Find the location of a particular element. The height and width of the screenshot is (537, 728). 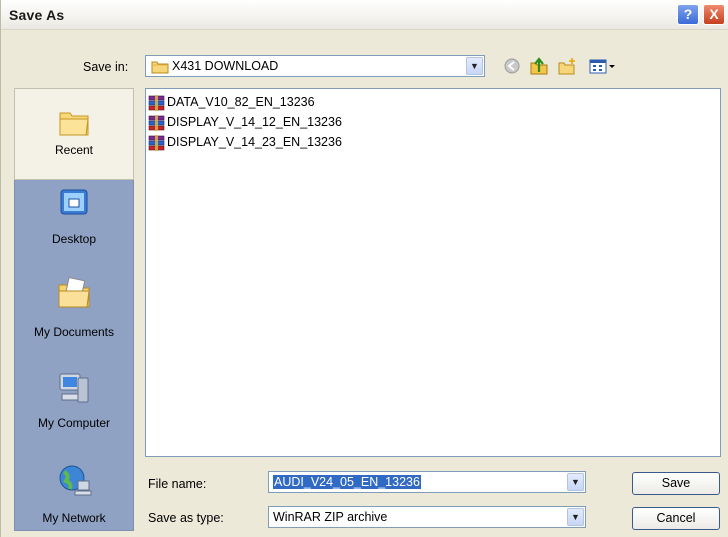

new-folder-icon is located at coordinates (567, 66).